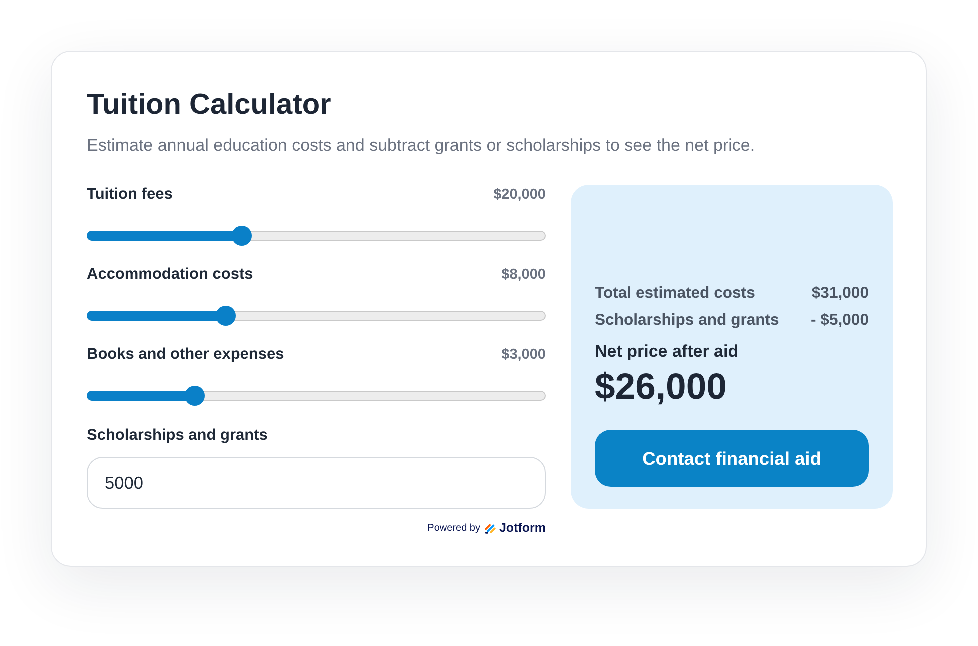 This screenshot has width=978, height=646. Describe the element at coordinates (170, 275) in the screenshot. I see `slider-label: Accommodation costs` at that location.